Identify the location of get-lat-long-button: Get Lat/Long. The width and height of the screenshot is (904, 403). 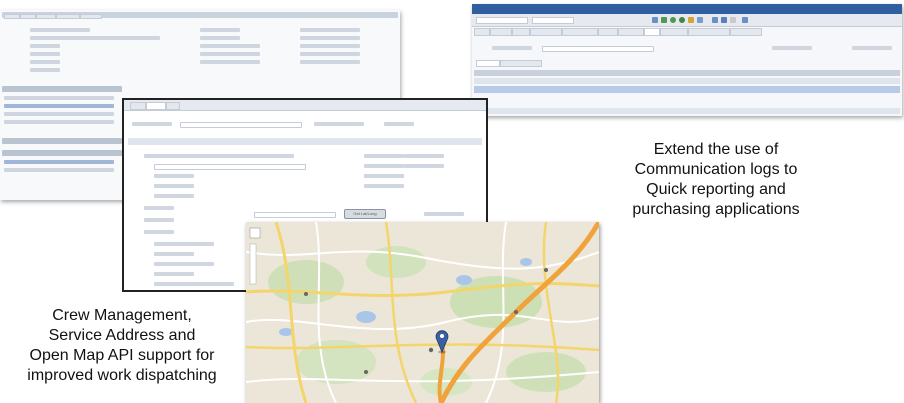
(365, 214).